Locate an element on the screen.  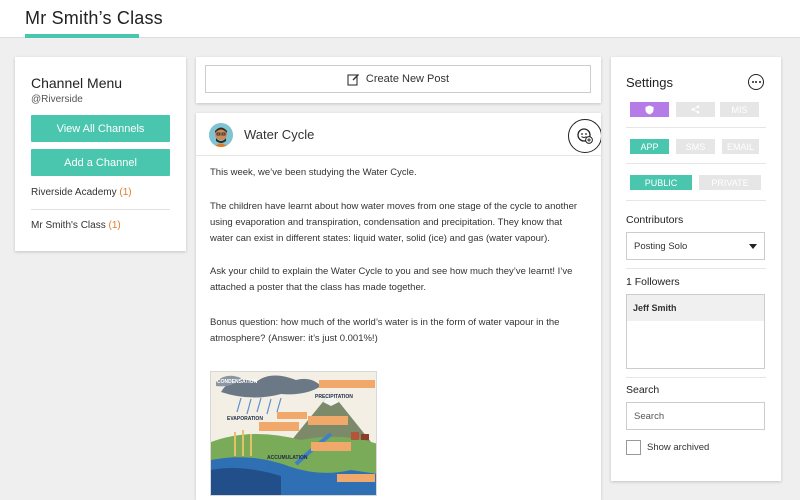
avatar is located at coordinates (221, 135).